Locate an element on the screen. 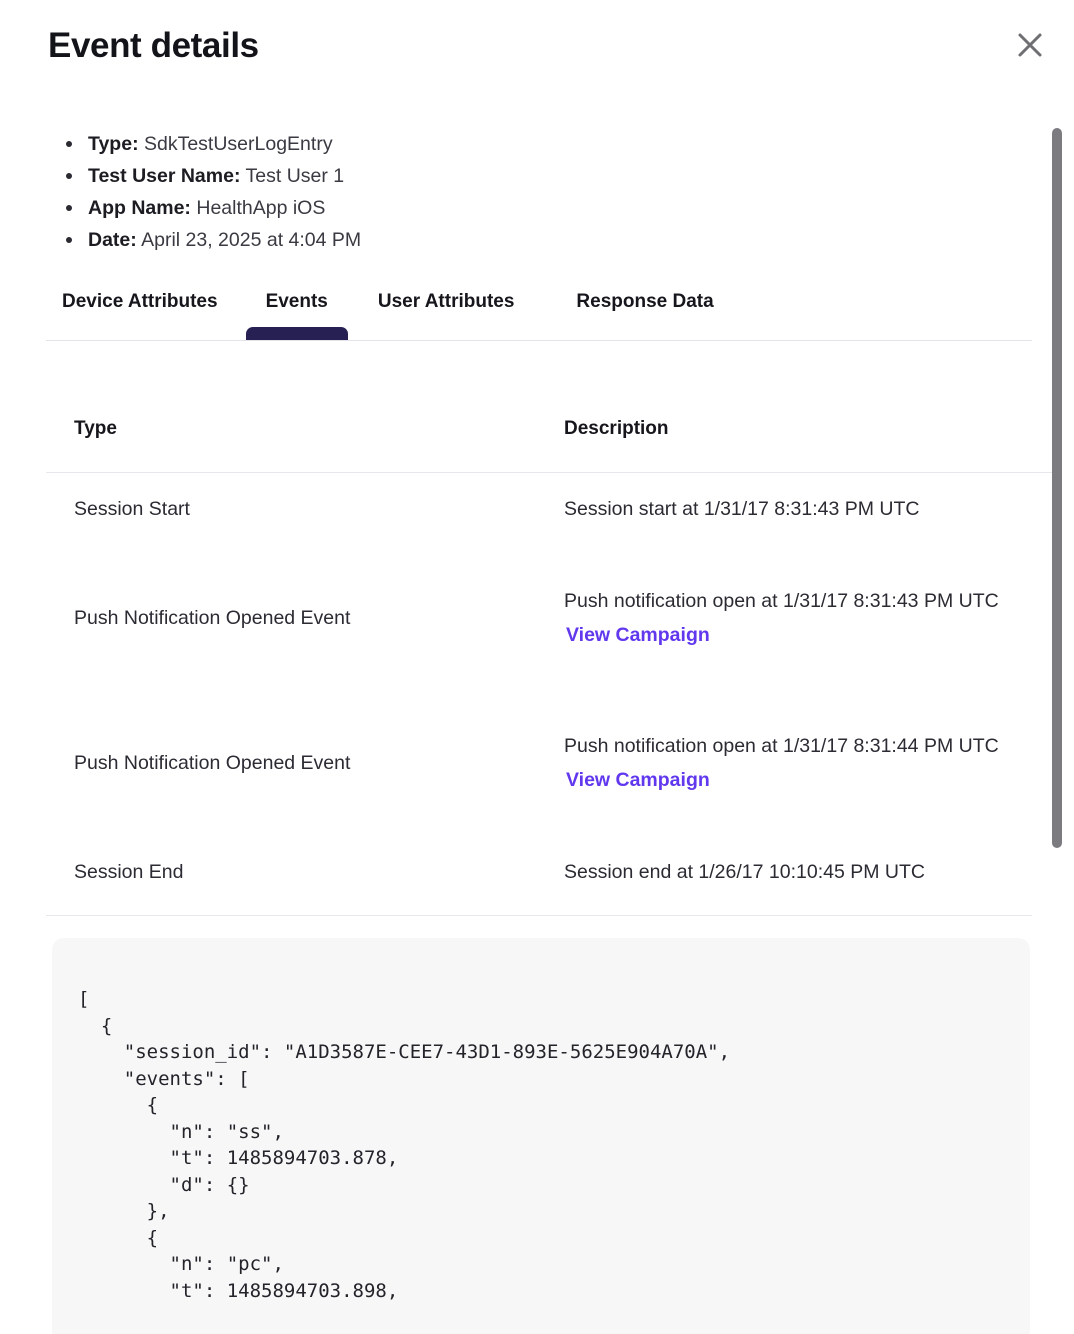  table-header-row: Type Description is located at coordinates (553, 436).